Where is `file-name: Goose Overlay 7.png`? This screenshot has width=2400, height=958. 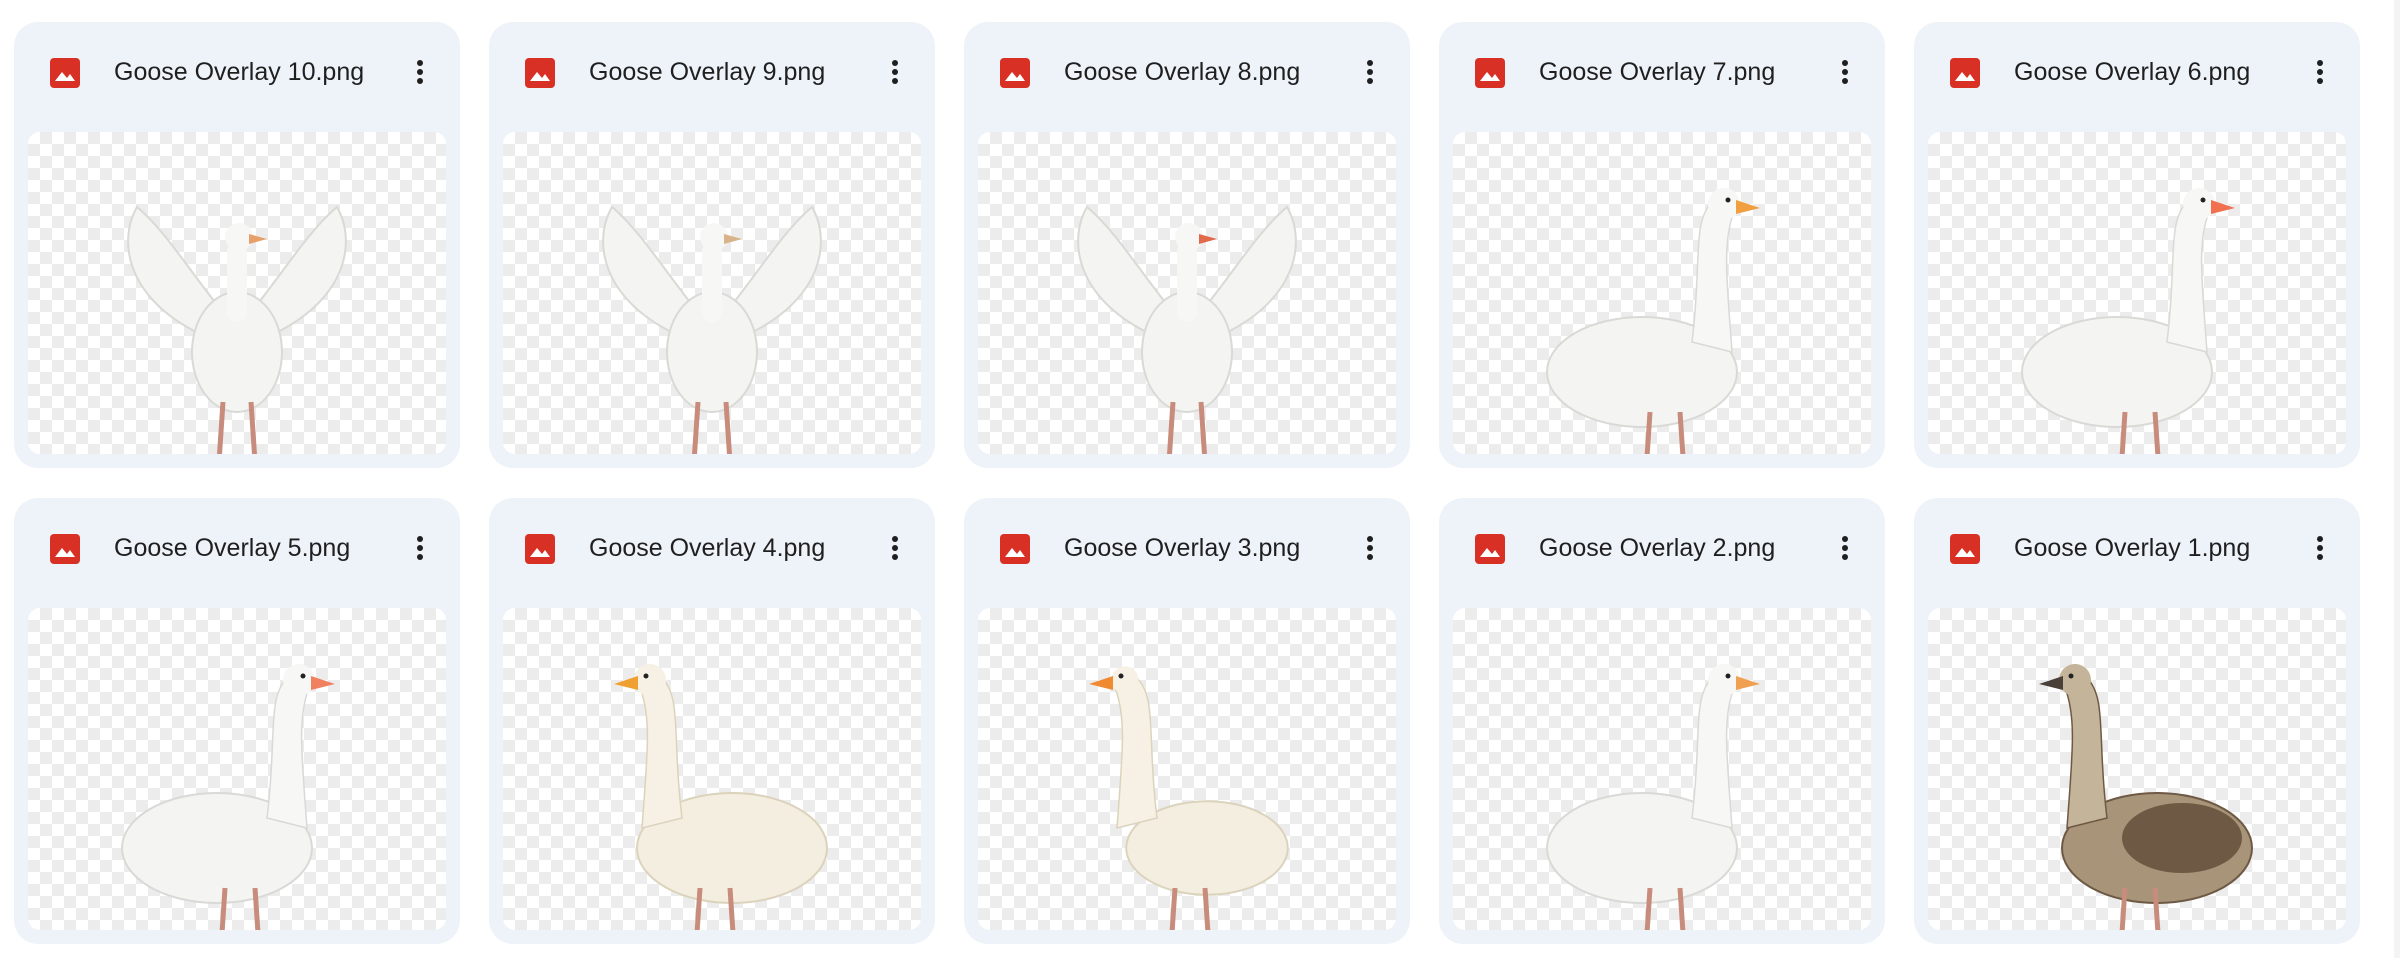 file-name: Goose Overlay 7.png is located at coordinates (1657, 72).